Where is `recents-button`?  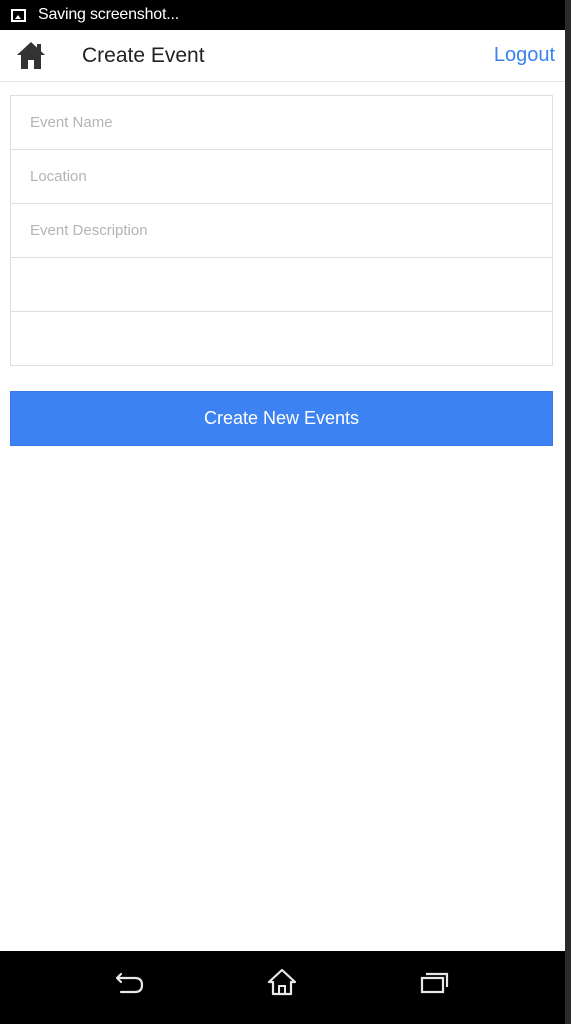 recents-button is located at coordinates (434, 982).